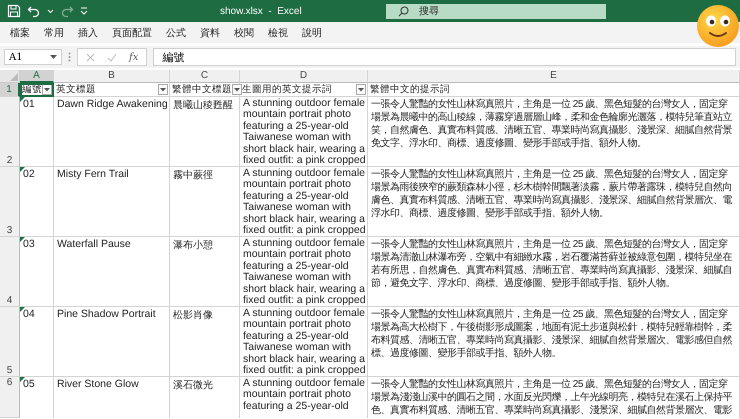 Image resolution: width=740 pixels, height=419 pixels. I want to click on row-header: 4, so click(10, 272).